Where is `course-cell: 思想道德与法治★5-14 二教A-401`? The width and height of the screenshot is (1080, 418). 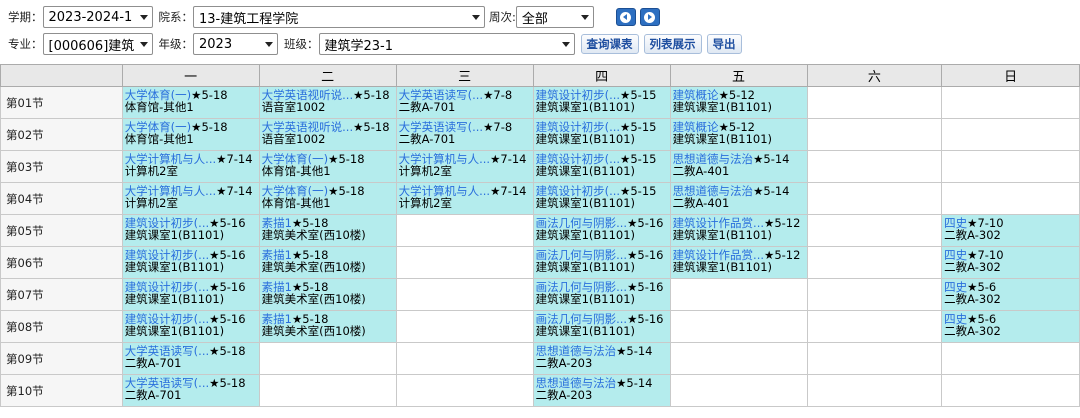
course-cell: 思想道德与法治★5-14 二教A-401 is located at coordinates (738, 198).